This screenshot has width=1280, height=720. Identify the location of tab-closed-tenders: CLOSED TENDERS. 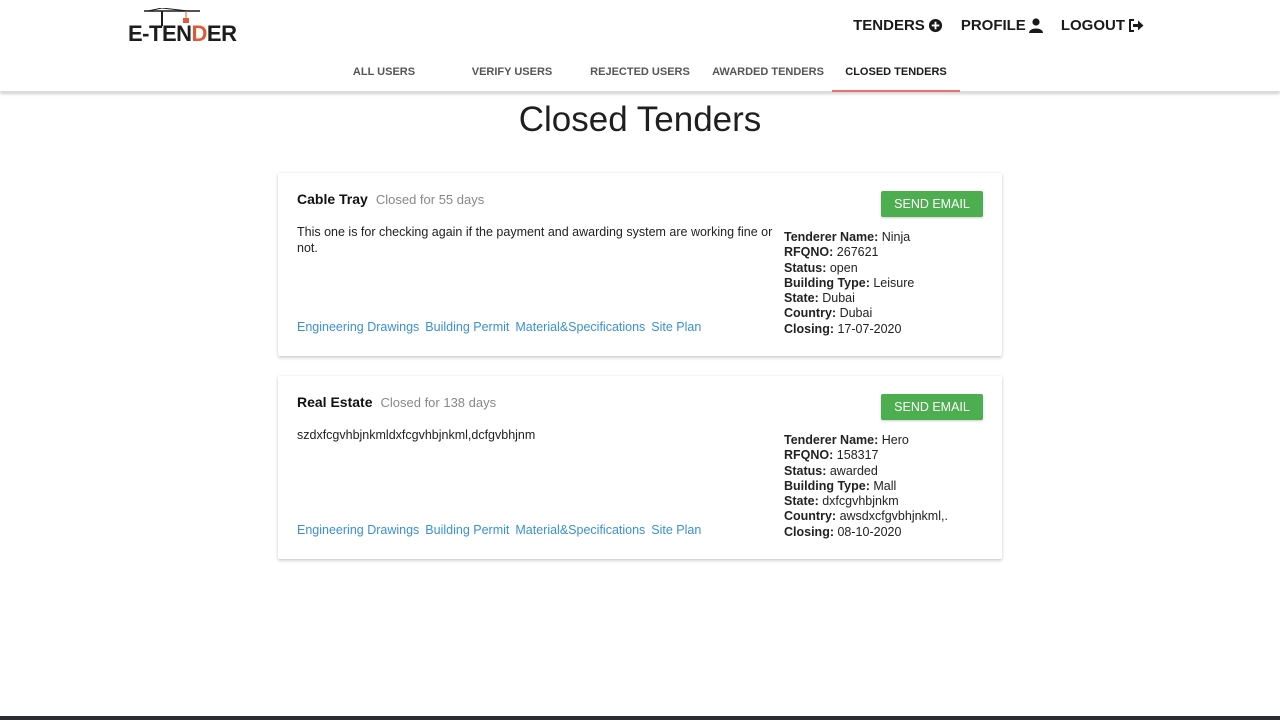
(896, 74).